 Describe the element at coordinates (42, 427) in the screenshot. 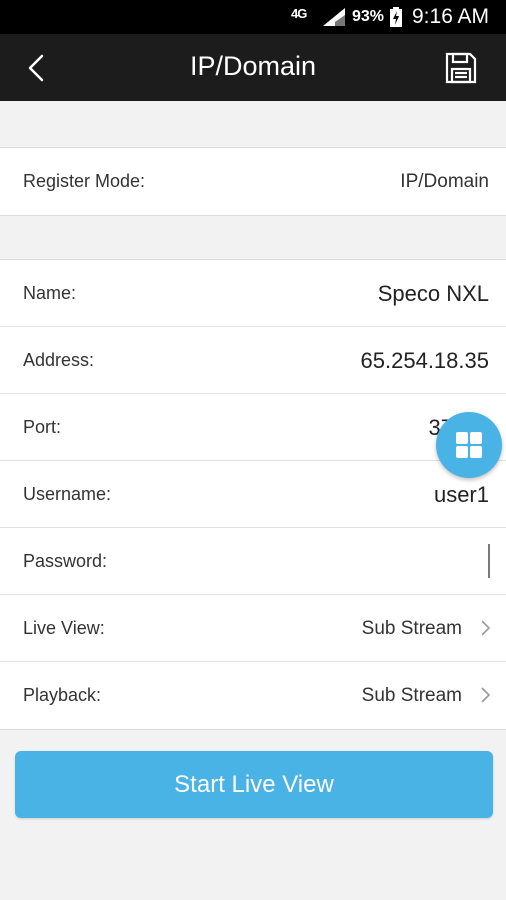

I see `port-label: Port:` at that location.